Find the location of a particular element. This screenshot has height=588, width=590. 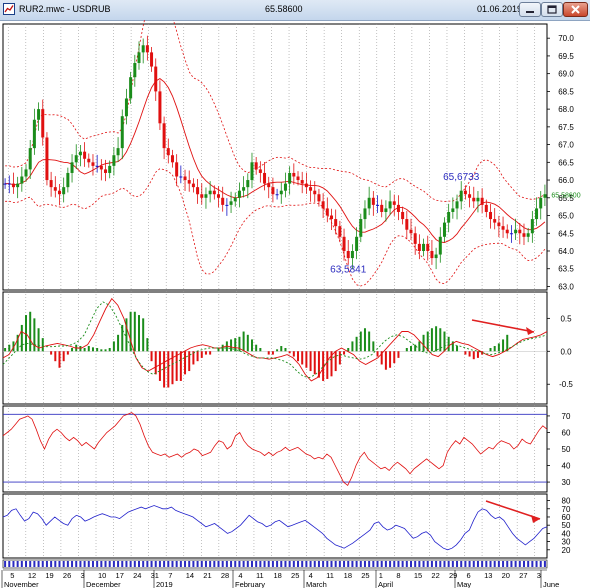

x-month-label: December is located at coordinates (103, 584).